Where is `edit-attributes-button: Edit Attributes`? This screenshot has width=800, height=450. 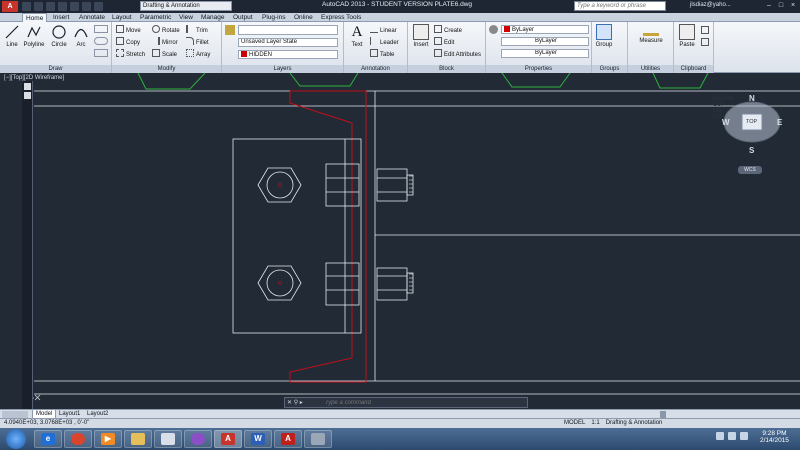
edit-attributes-button: Edit Attributes is located at coordinates (457, 54).